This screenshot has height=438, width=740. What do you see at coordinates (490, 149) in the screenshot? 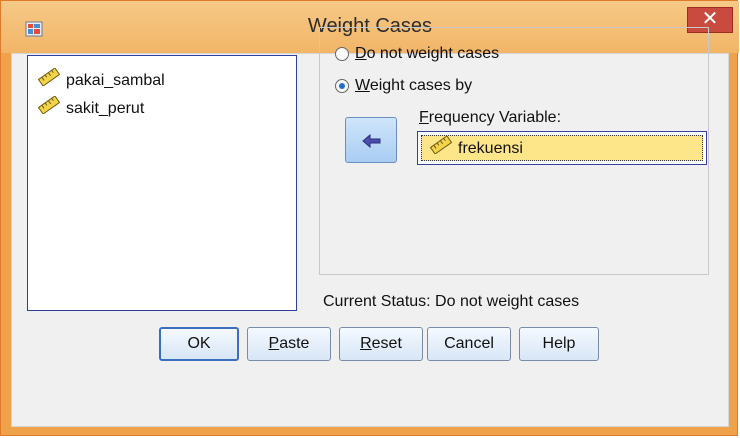
I see `frequency-variable-name: frekuensi` at bounding box center [490, 149].